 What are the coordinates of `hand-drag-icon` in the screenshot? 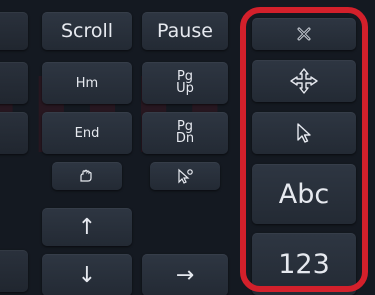 It's located at (87, 176).